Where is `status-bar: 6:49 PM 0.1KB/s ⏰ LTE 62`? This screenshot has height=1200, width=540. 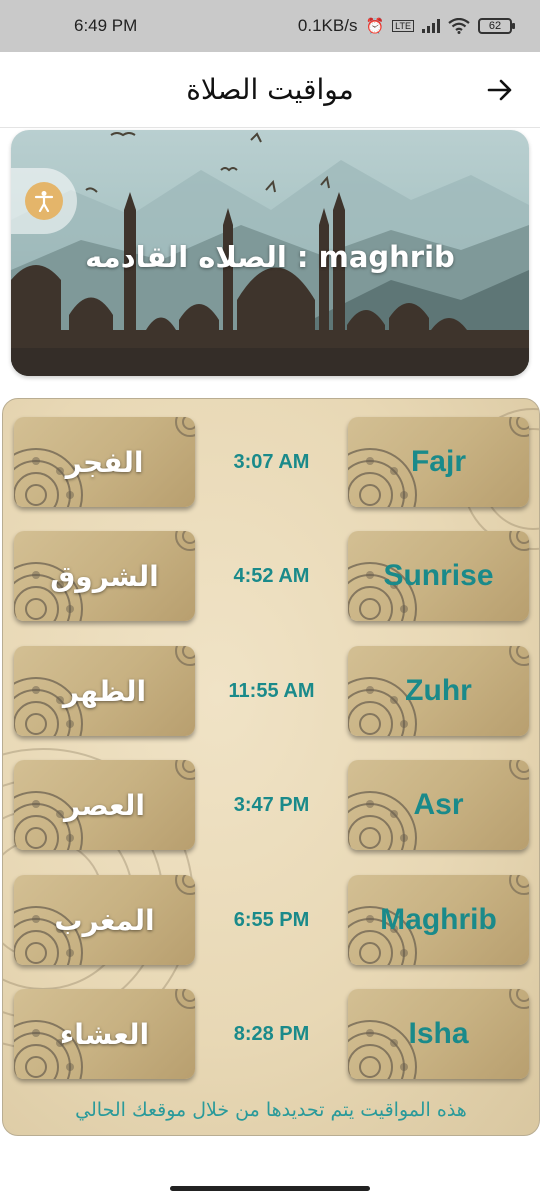
status-bar: 6:49 PM 0.1KB/s ⏰ LTE 62 is located at coordinates (270, 26).